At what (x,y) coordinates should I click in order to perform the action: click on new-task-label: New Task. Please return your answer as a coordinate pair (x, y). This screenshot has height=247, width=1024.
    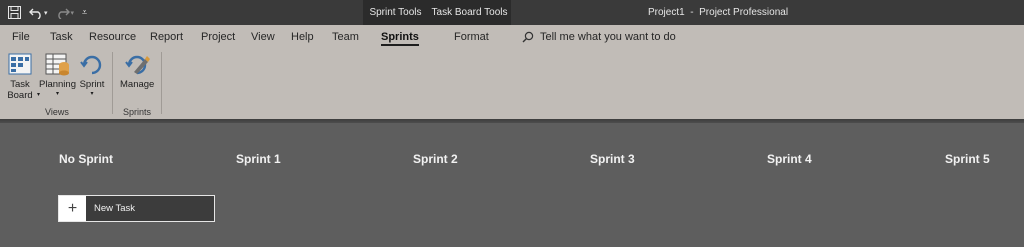
    Looking at the image, I should click on (115, 208).